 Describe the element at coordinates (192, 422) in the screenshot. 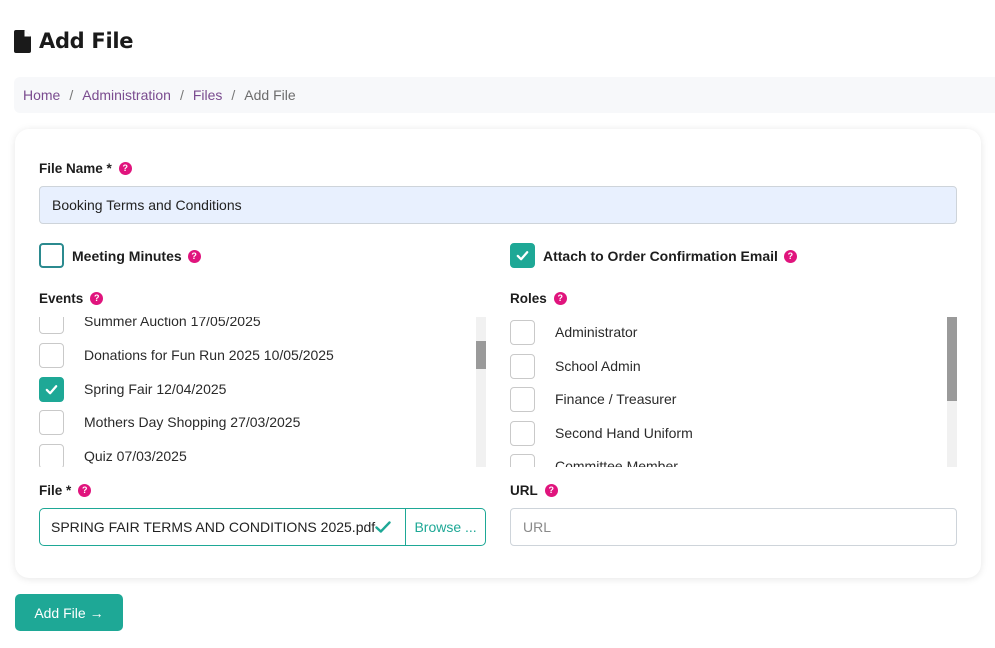

I see `event-label: Mothers Day Shopping 27/03/2025` at that location.